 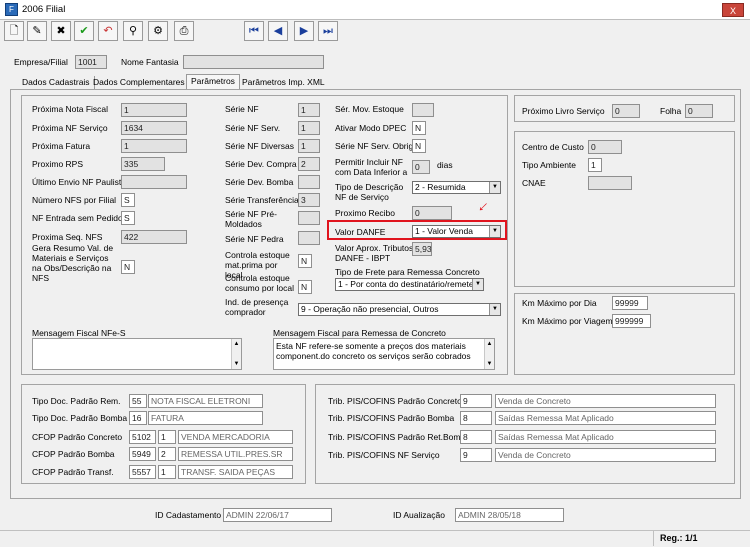 What do you see at coordinates (399, 309) in the screenshot?
I see `ind-presenca-select: 9 - Operação não presencial, Outros ▼` at bounding box center [399, 309].